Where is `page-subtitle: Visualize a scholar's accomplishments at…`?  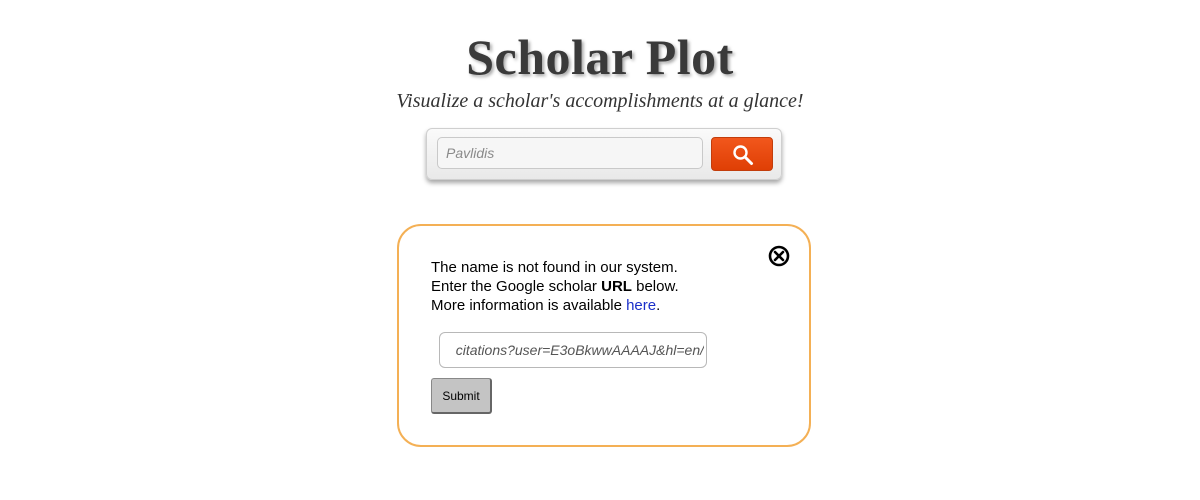
page-subtitle: Visualize a scholar's accomplishments at… is located at coordinates (600, 101).